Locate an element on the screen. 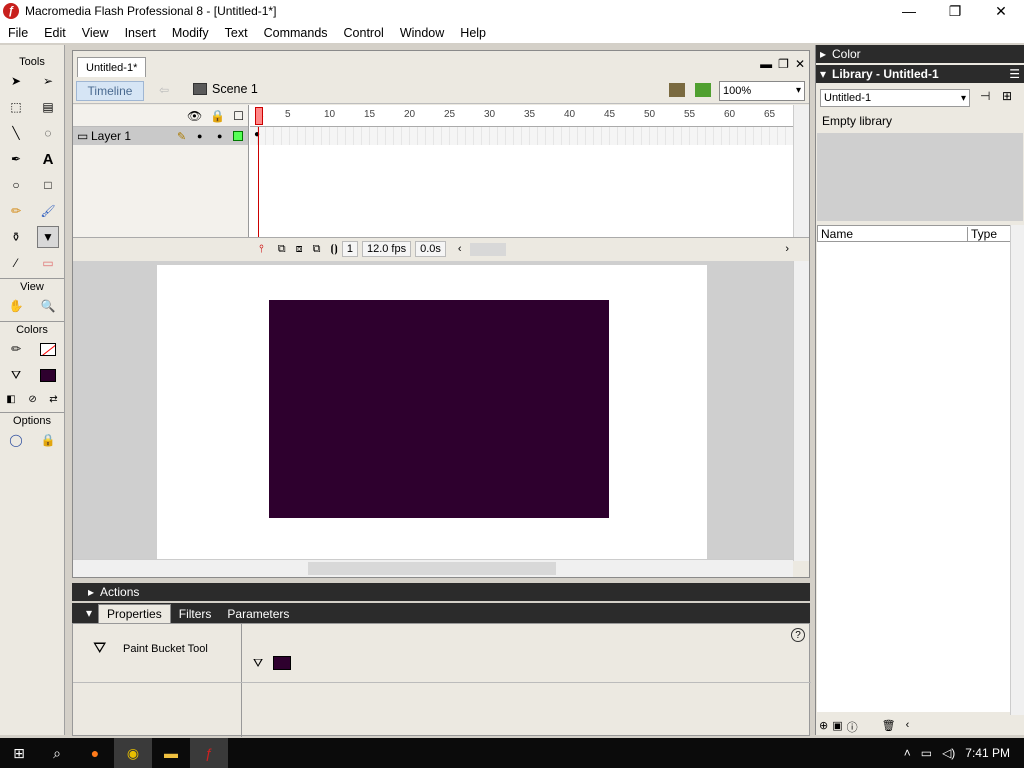 The image size is (1024, 768). zoom-select: 100% ▾ is located at coordinates (762, 91).